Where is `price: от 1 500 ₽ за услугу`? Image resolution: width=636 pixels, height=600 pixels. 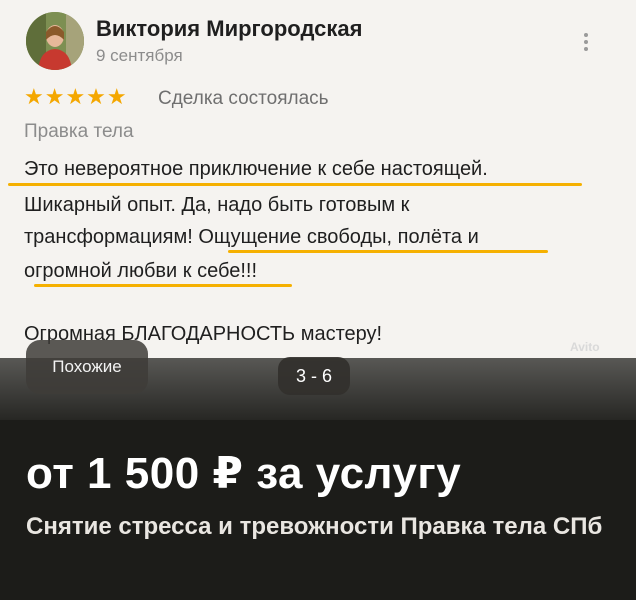
price: от 1 500 ₽ за услугу is located at coordinates (244, 473).